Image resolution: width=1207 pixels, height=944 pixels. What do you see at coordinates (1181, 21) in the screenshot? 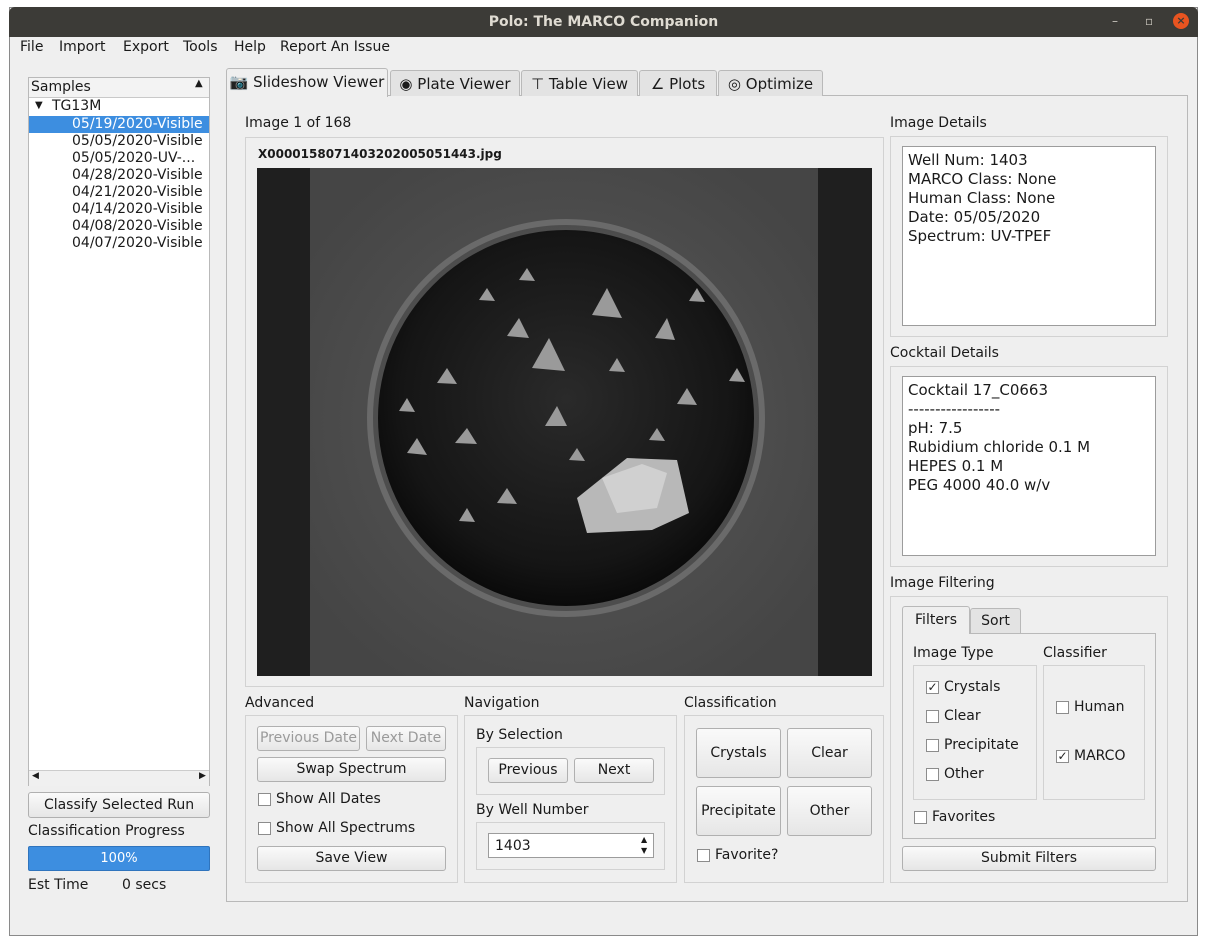
I see `close-icon: ×` at bounding box center [1181, 21].